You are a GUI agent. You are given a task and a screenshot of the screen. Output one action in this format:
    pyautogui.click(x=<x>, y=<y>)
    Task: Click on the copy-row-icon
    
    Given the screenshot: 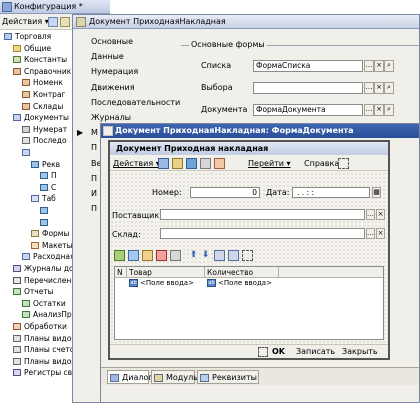 What is the action you would take?
    pyautogui.click(x=133, y=255)
    